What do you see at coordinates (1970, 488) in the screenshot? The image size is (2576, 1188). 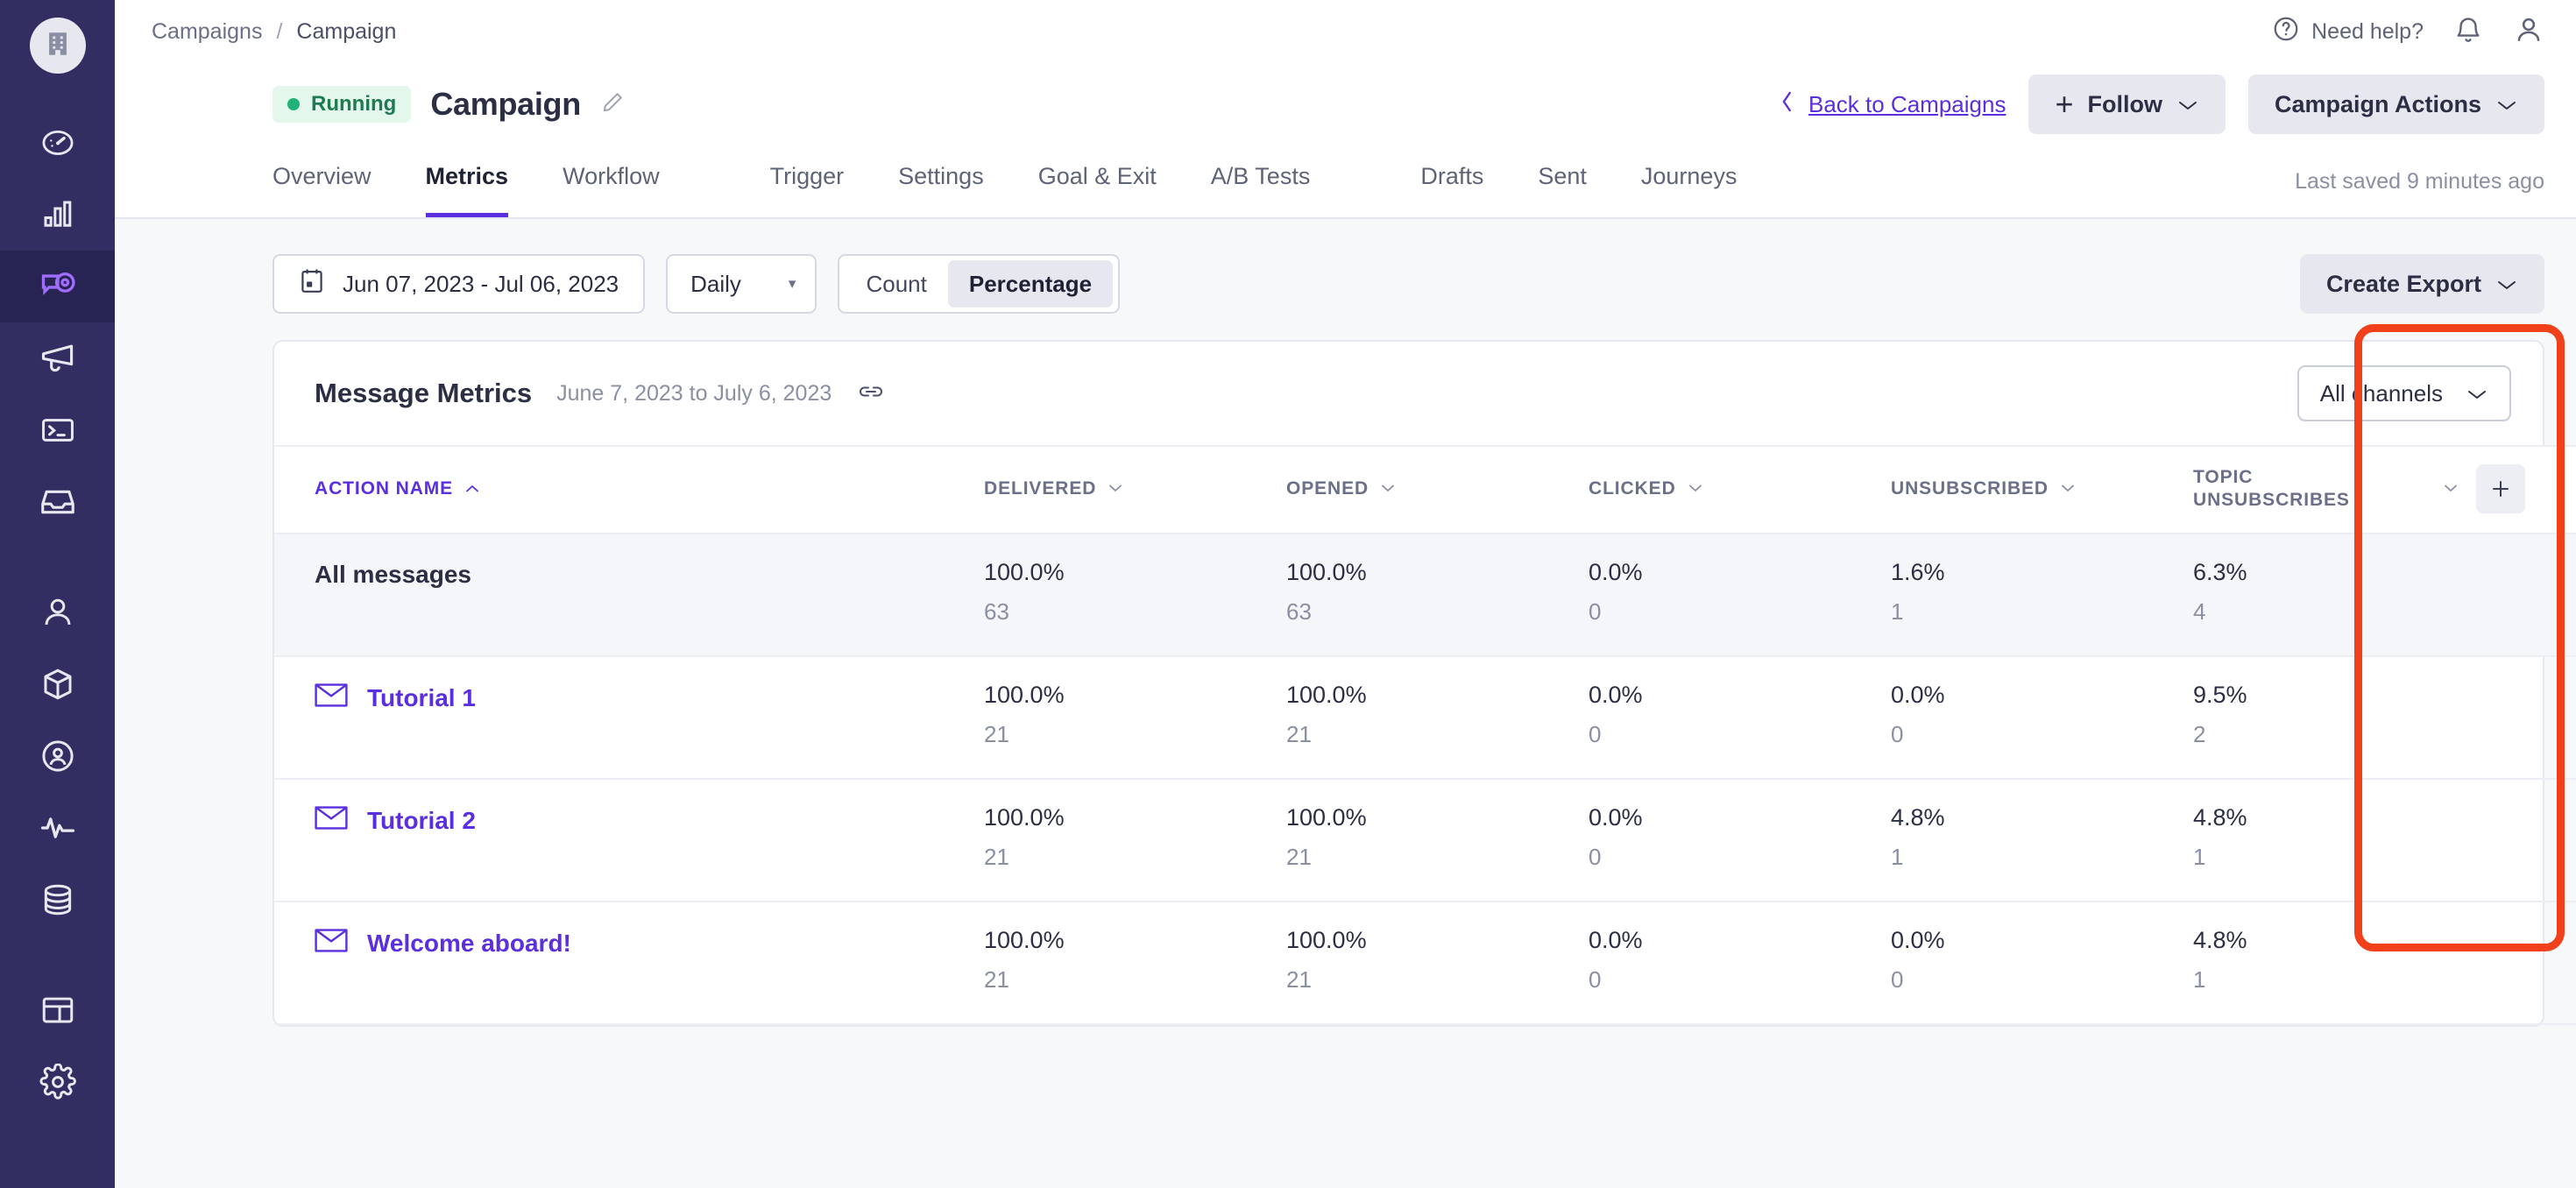 I see `column-label: UNSUBSCRIBED` at bounding box center [1970, 488].